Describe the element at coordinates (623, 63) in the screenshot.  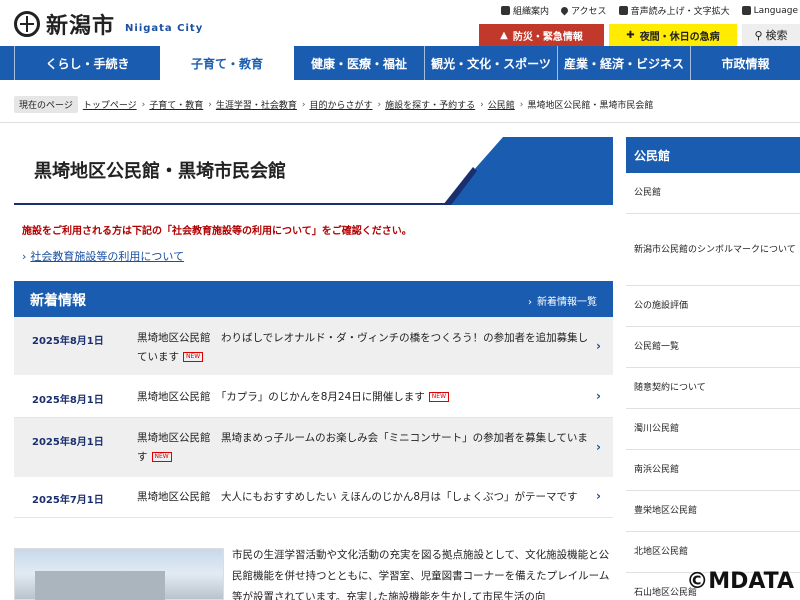
I see `nav-item-industry: 産業・経済・ビジネス` at that location.